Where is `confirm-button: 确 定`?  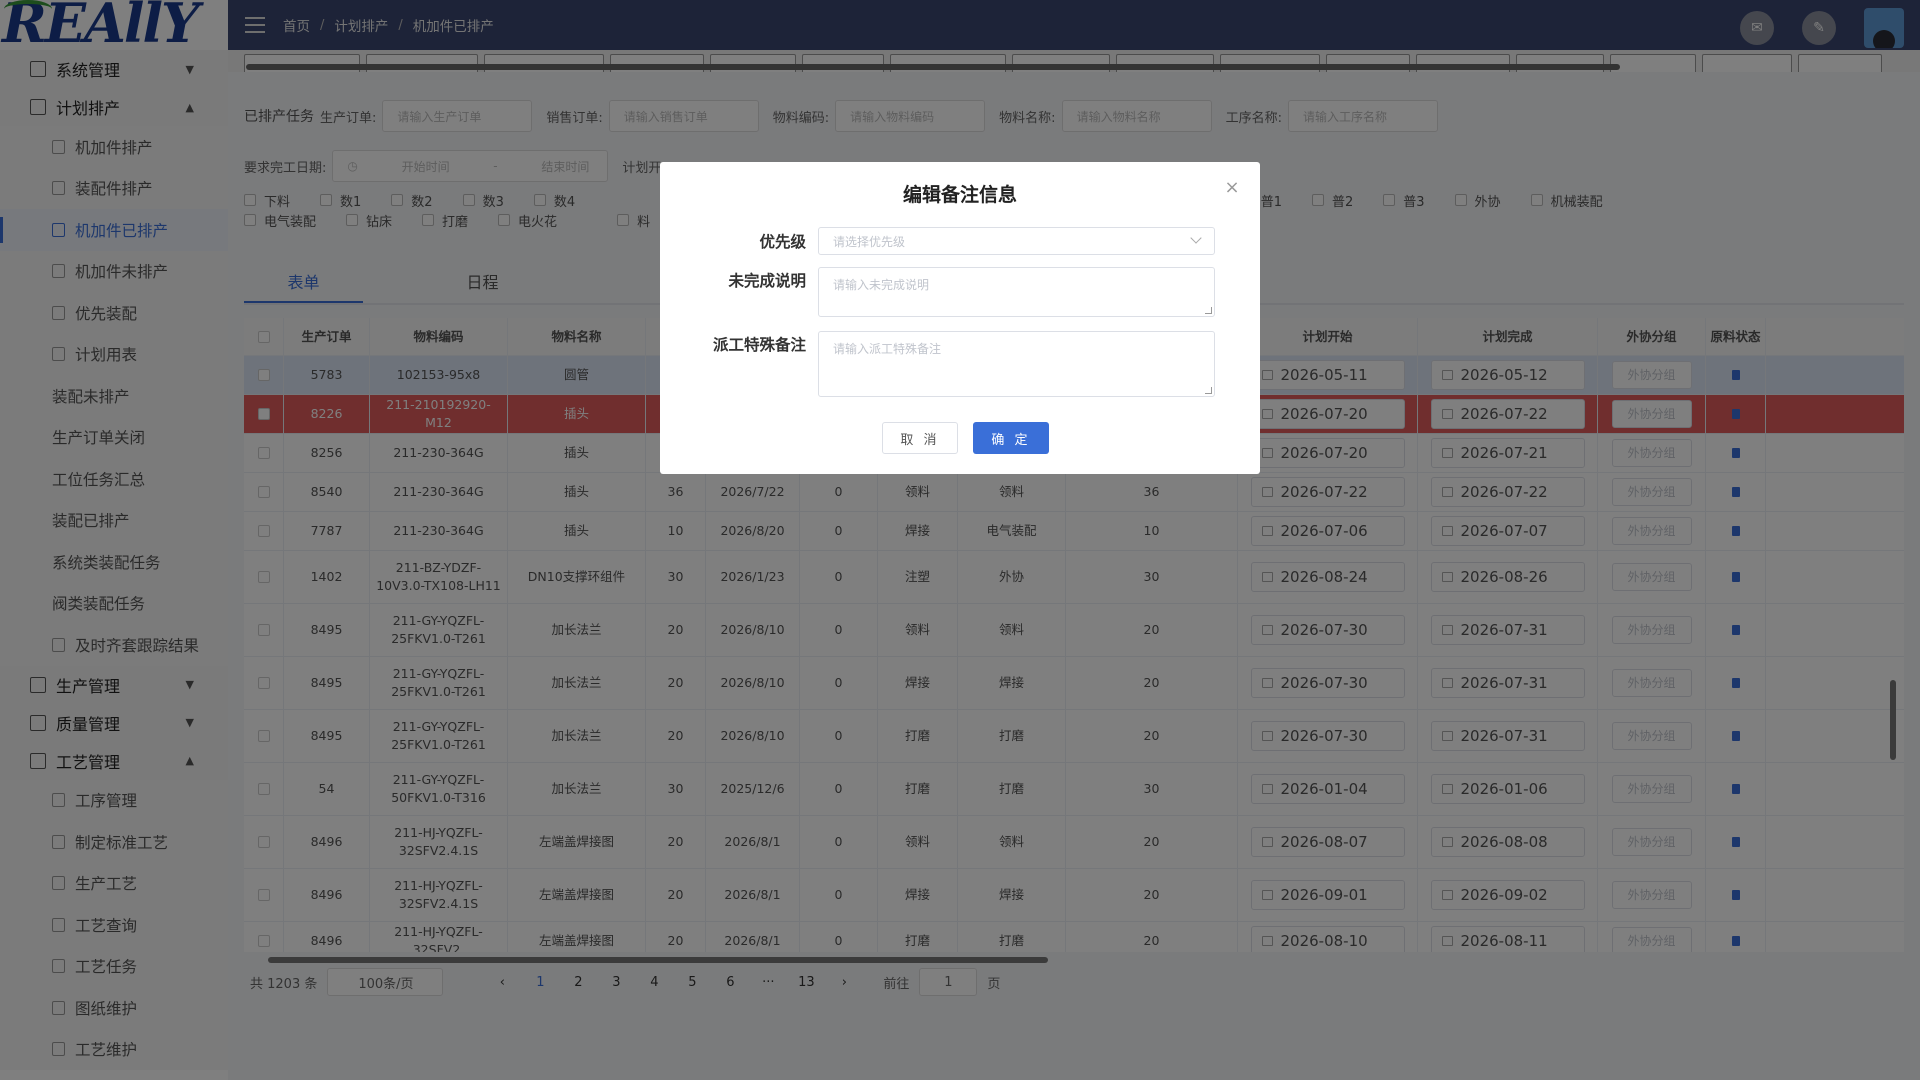
confirm-button: 确 定 is located at coordinates (1011, 438).